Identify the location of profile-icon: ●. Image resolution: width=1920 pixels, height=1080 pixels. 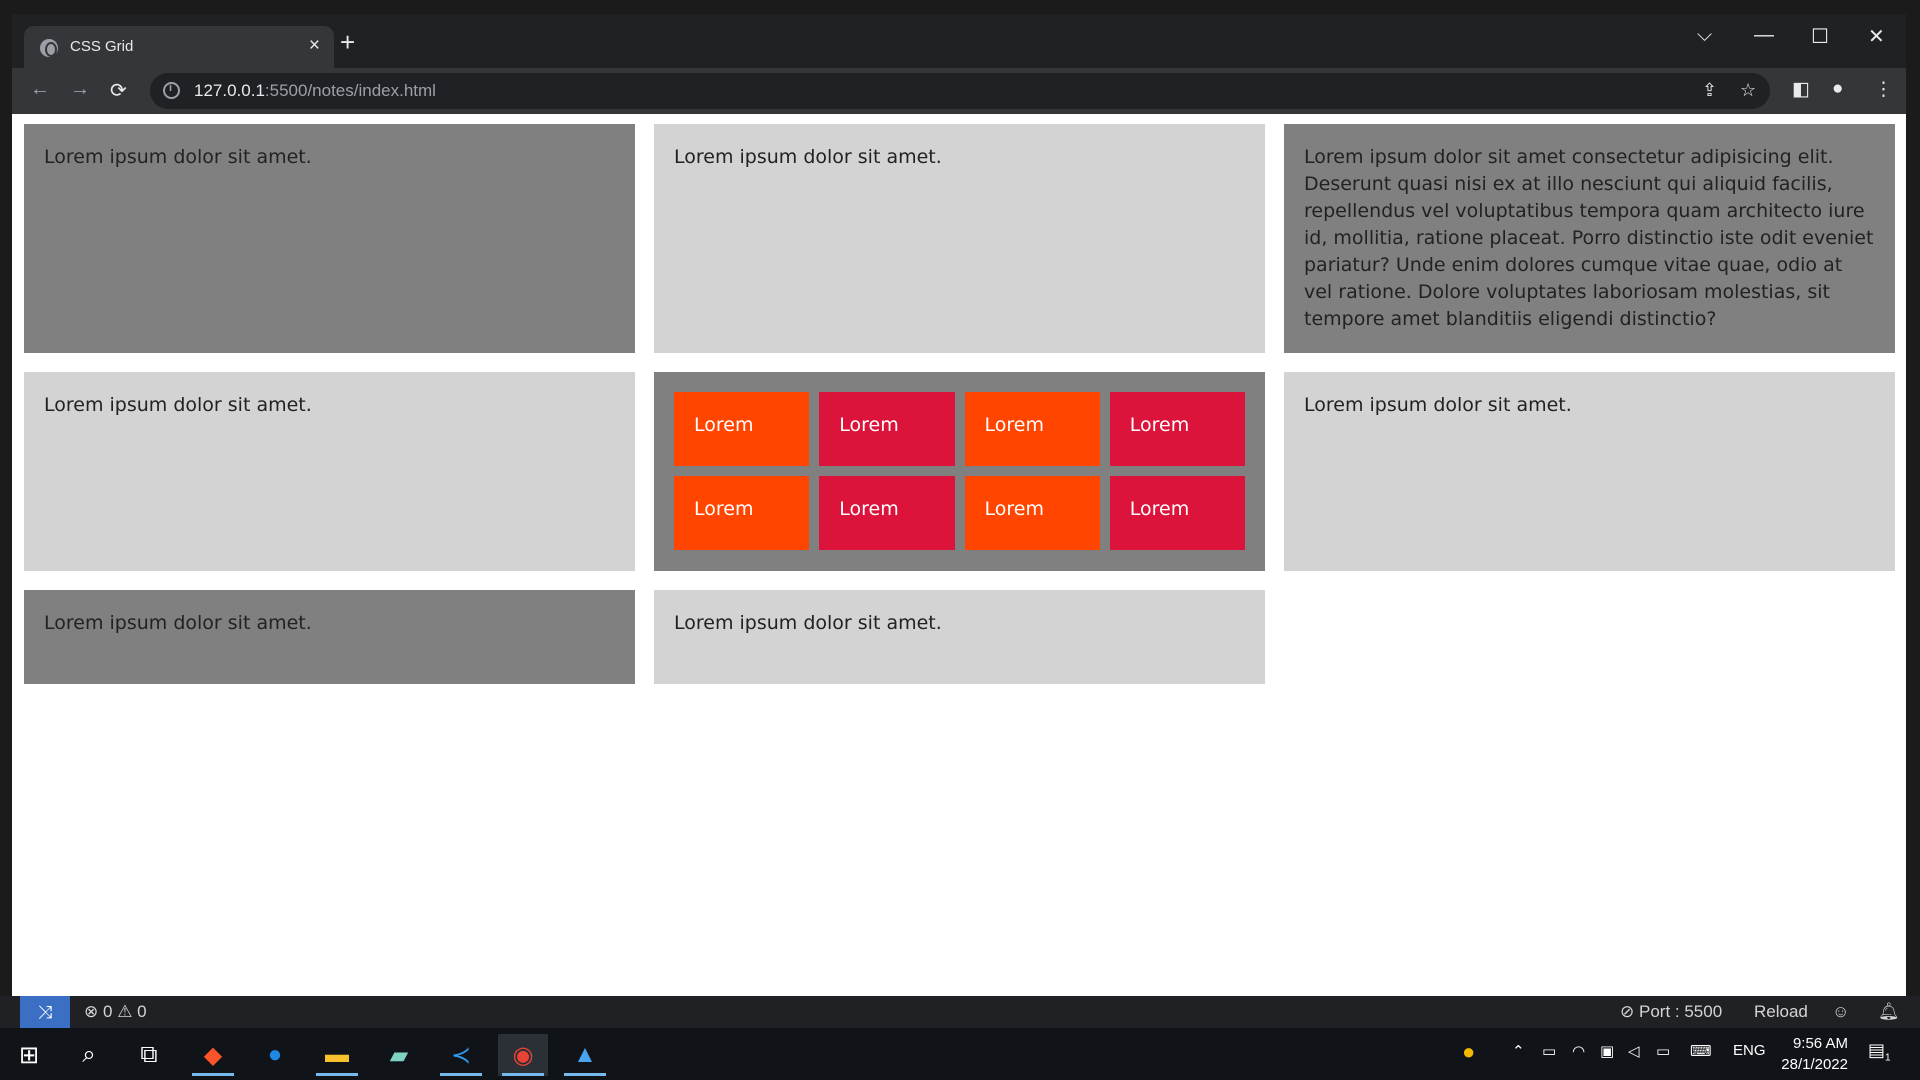
(1837, 89).